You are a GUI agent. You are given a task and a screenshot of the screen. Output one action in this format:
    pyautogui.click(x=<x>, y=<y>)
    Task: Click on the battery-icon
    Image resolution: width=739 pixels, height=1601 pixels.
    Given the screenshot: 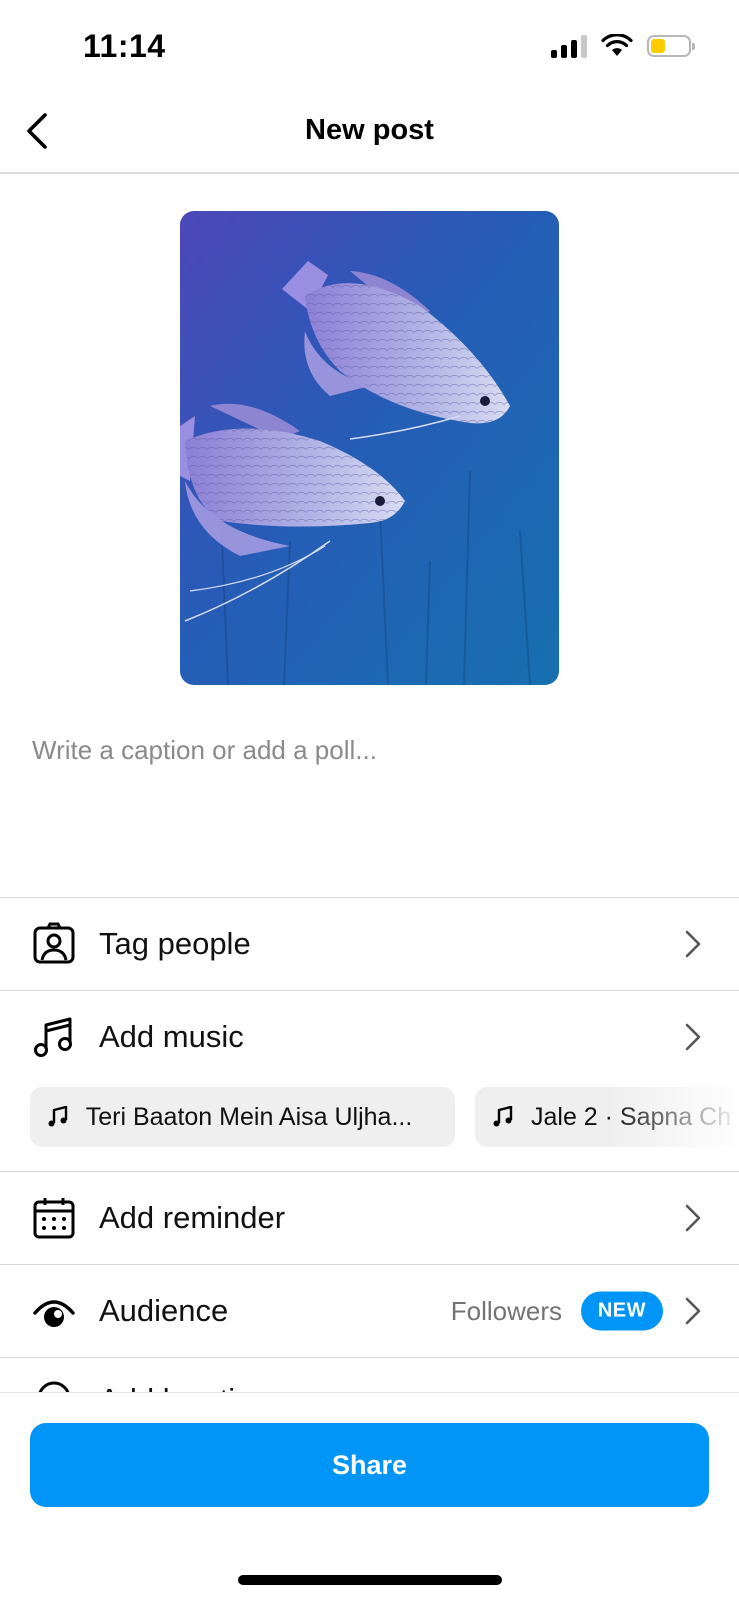 What is the action you would take?
    pyautogui.click(x=671, y=46)
    